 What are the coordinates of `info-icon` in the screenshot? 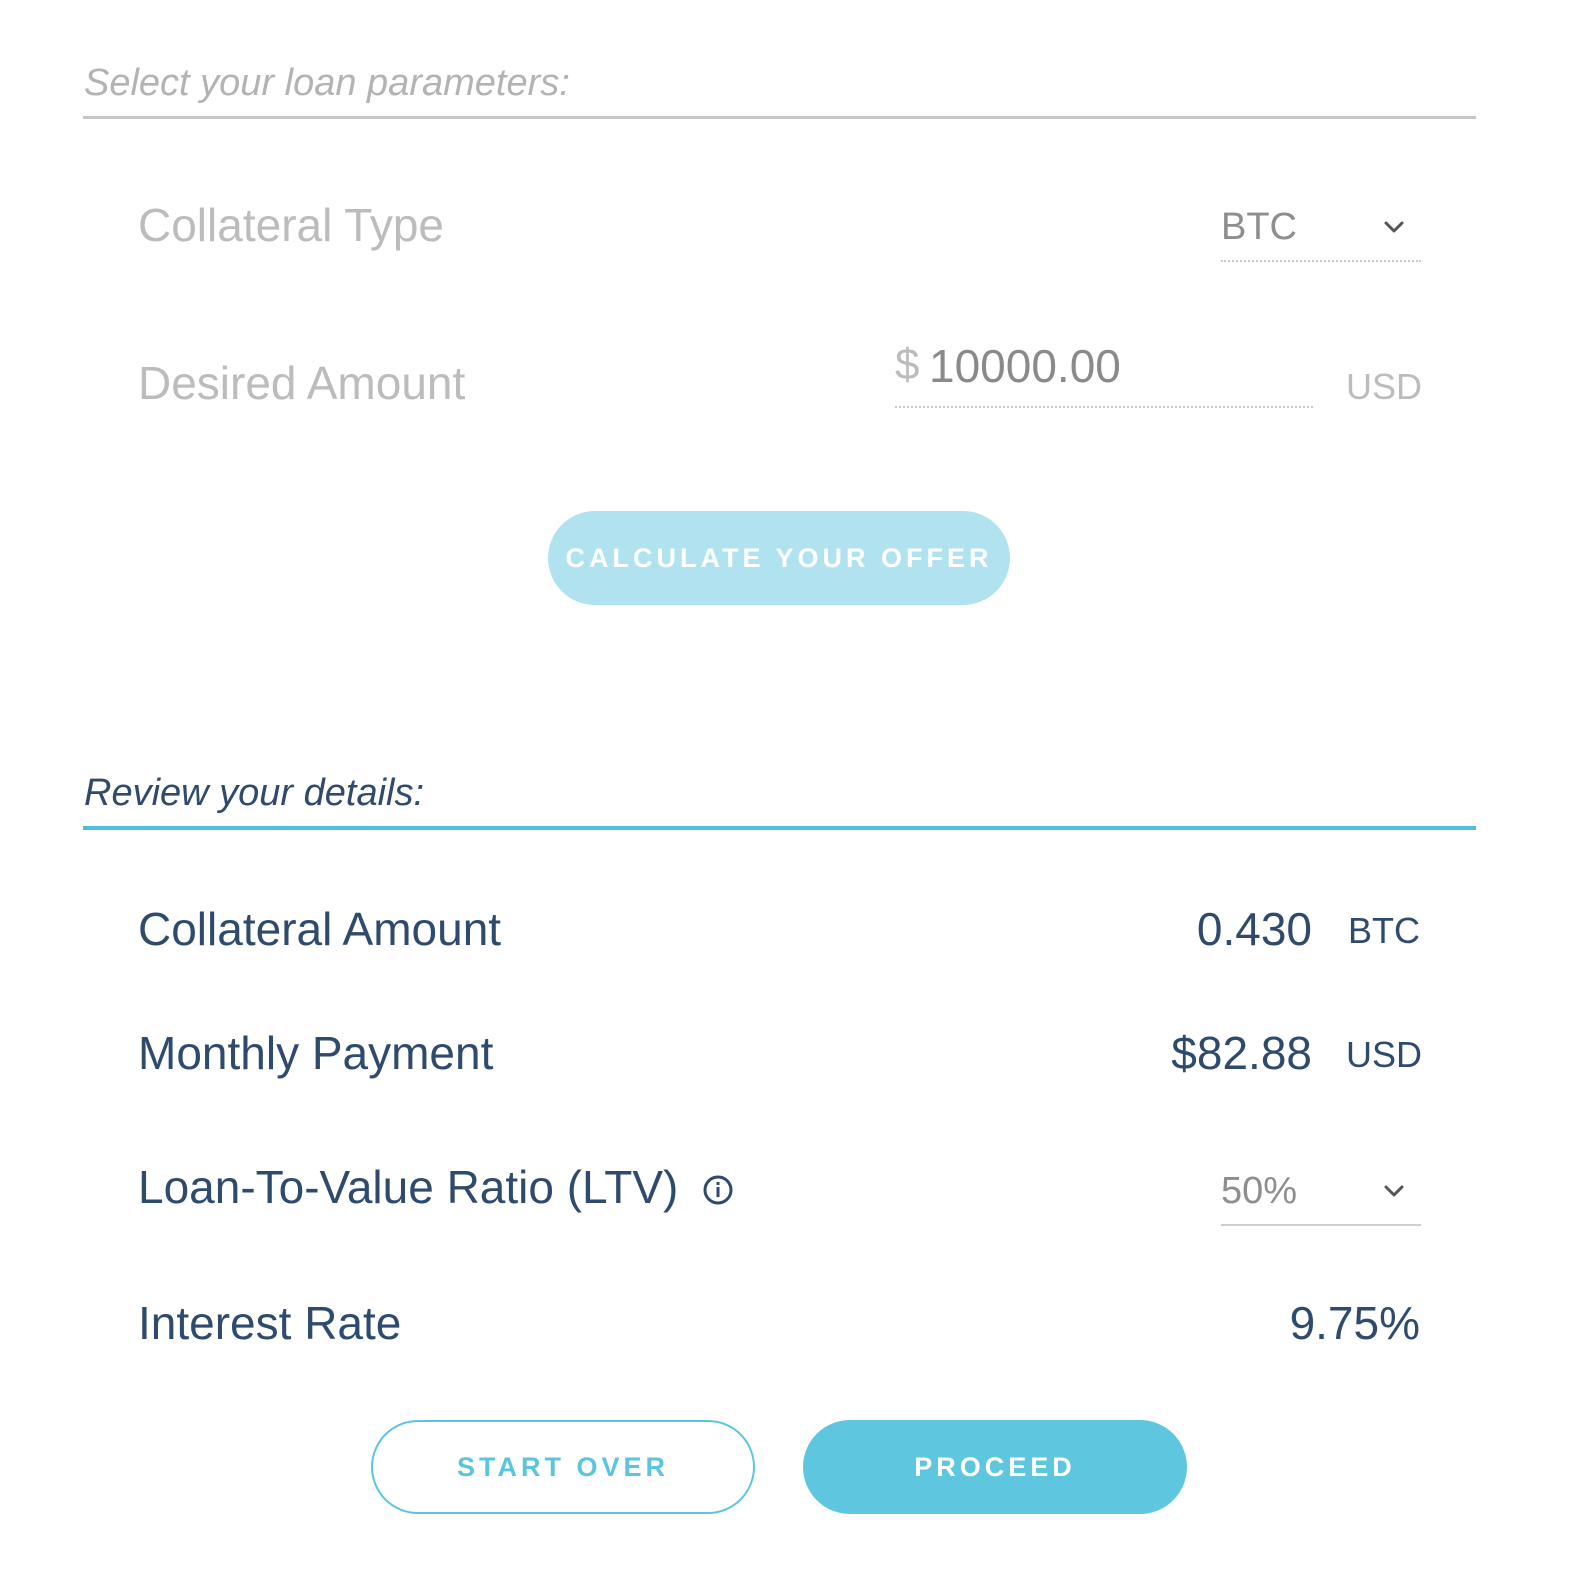 It's located at (718, 1190).